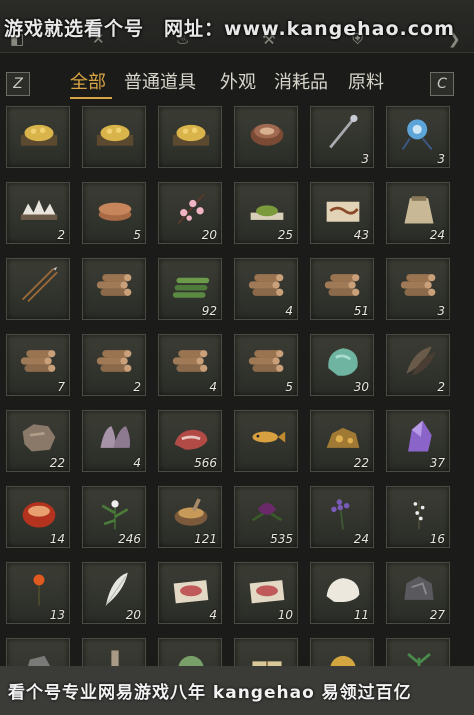 The image size is (474, 715). I want to click on tab-materials: 原料, so click(366, 81).